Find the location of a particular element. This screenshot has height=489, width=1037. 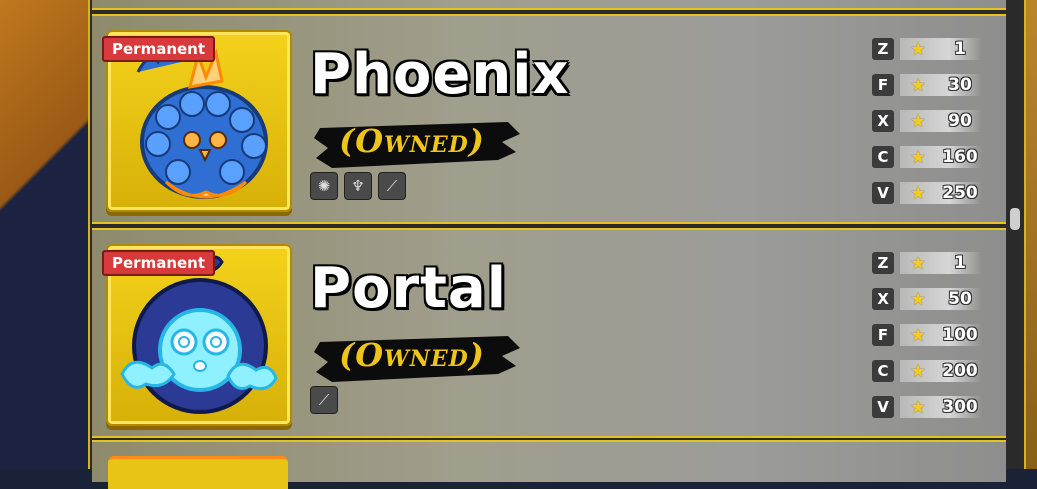

move-list: Z ★ 1 F ★ 30 X ★ 90 C ★ 160 V ★ 250 is located at coordinates (932, 126).